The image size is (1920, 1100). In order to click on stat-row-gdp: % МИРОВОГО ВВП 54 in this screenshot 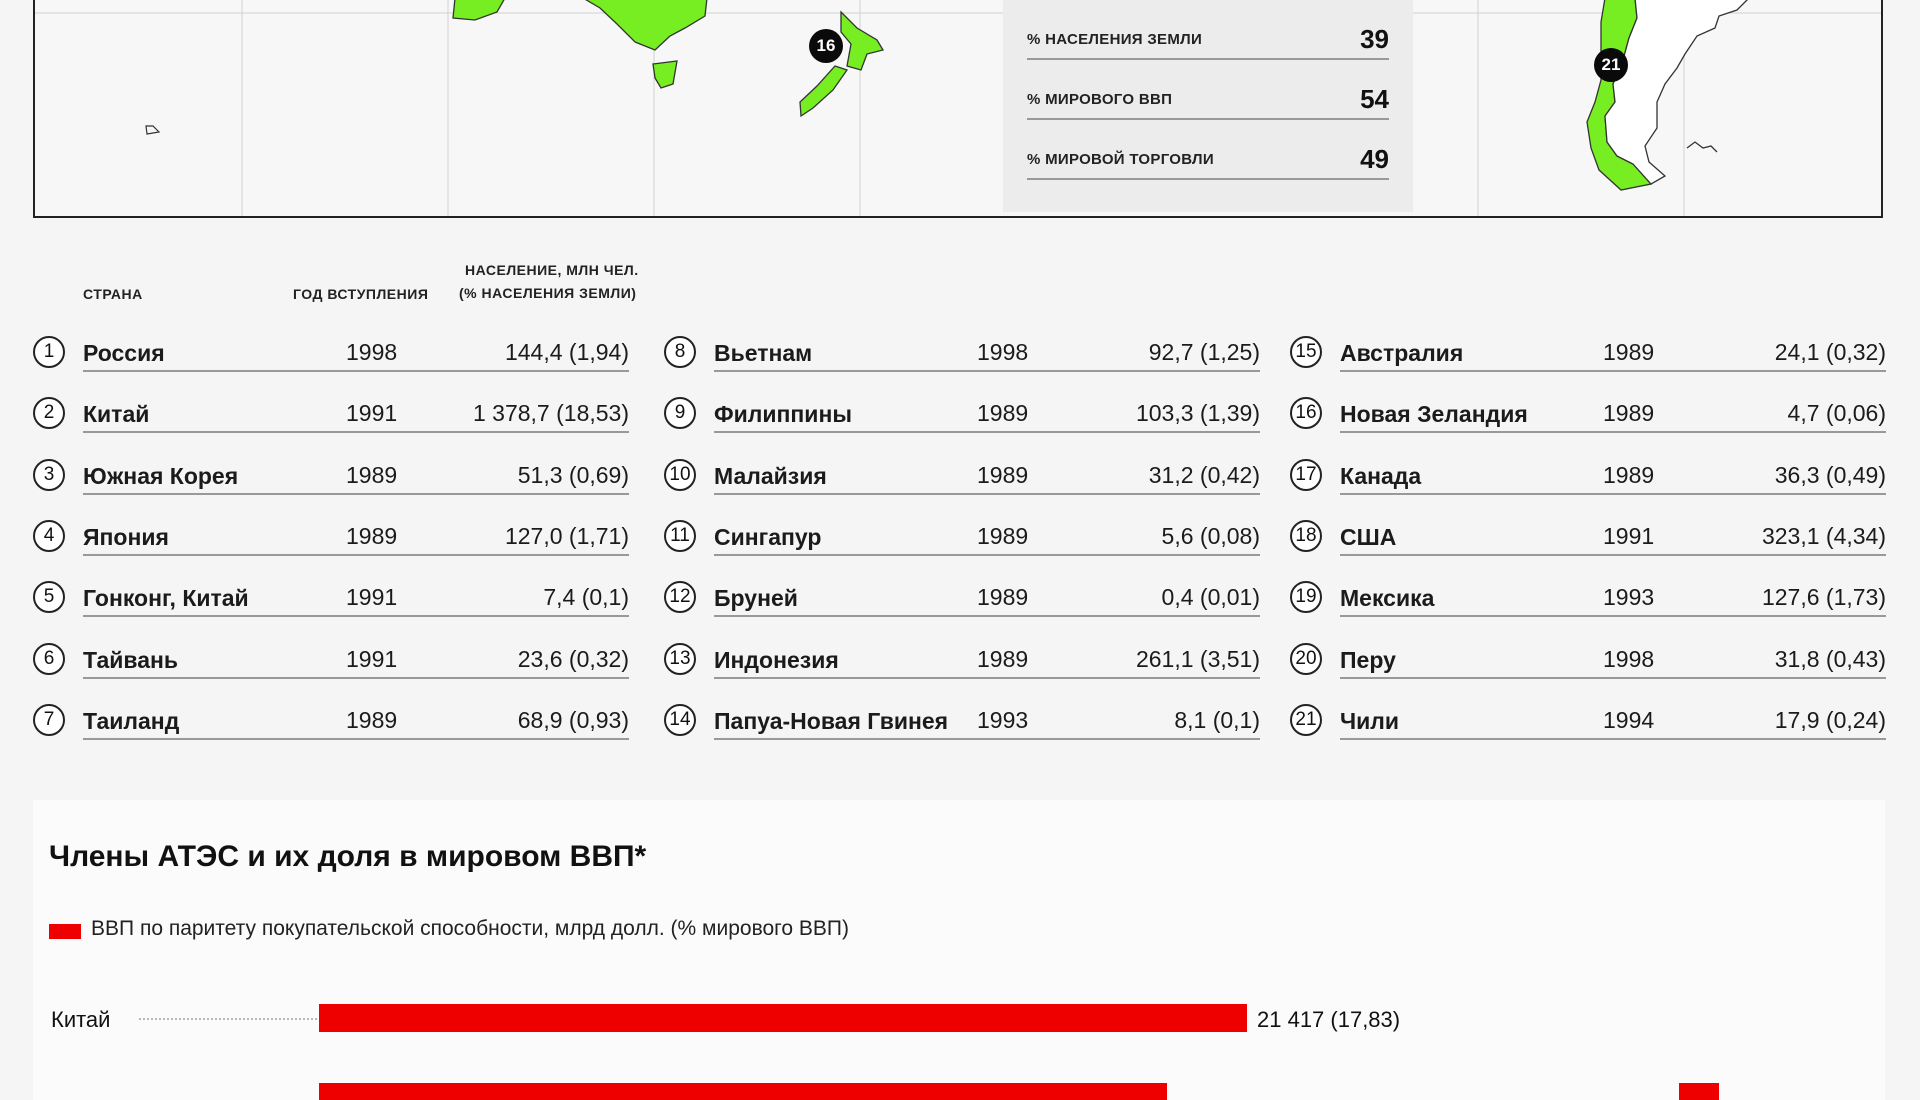, I will do `click(1208, 90)`.